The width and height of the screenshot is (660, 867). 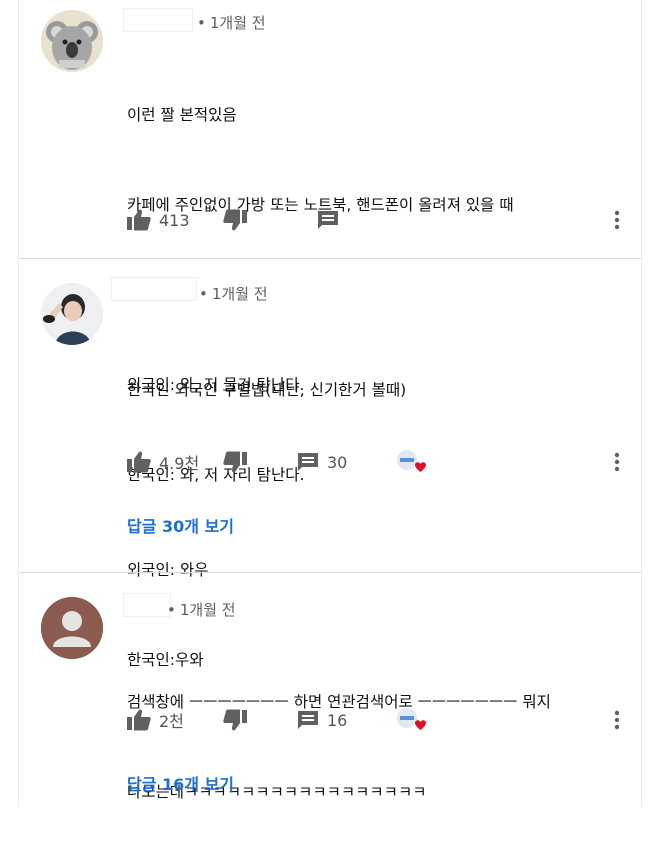 What do you see at coordinates (182, 115) in the screenshot?
I see `comment-line: 이런 짤 본적있음` at bounding box center [182, 115].